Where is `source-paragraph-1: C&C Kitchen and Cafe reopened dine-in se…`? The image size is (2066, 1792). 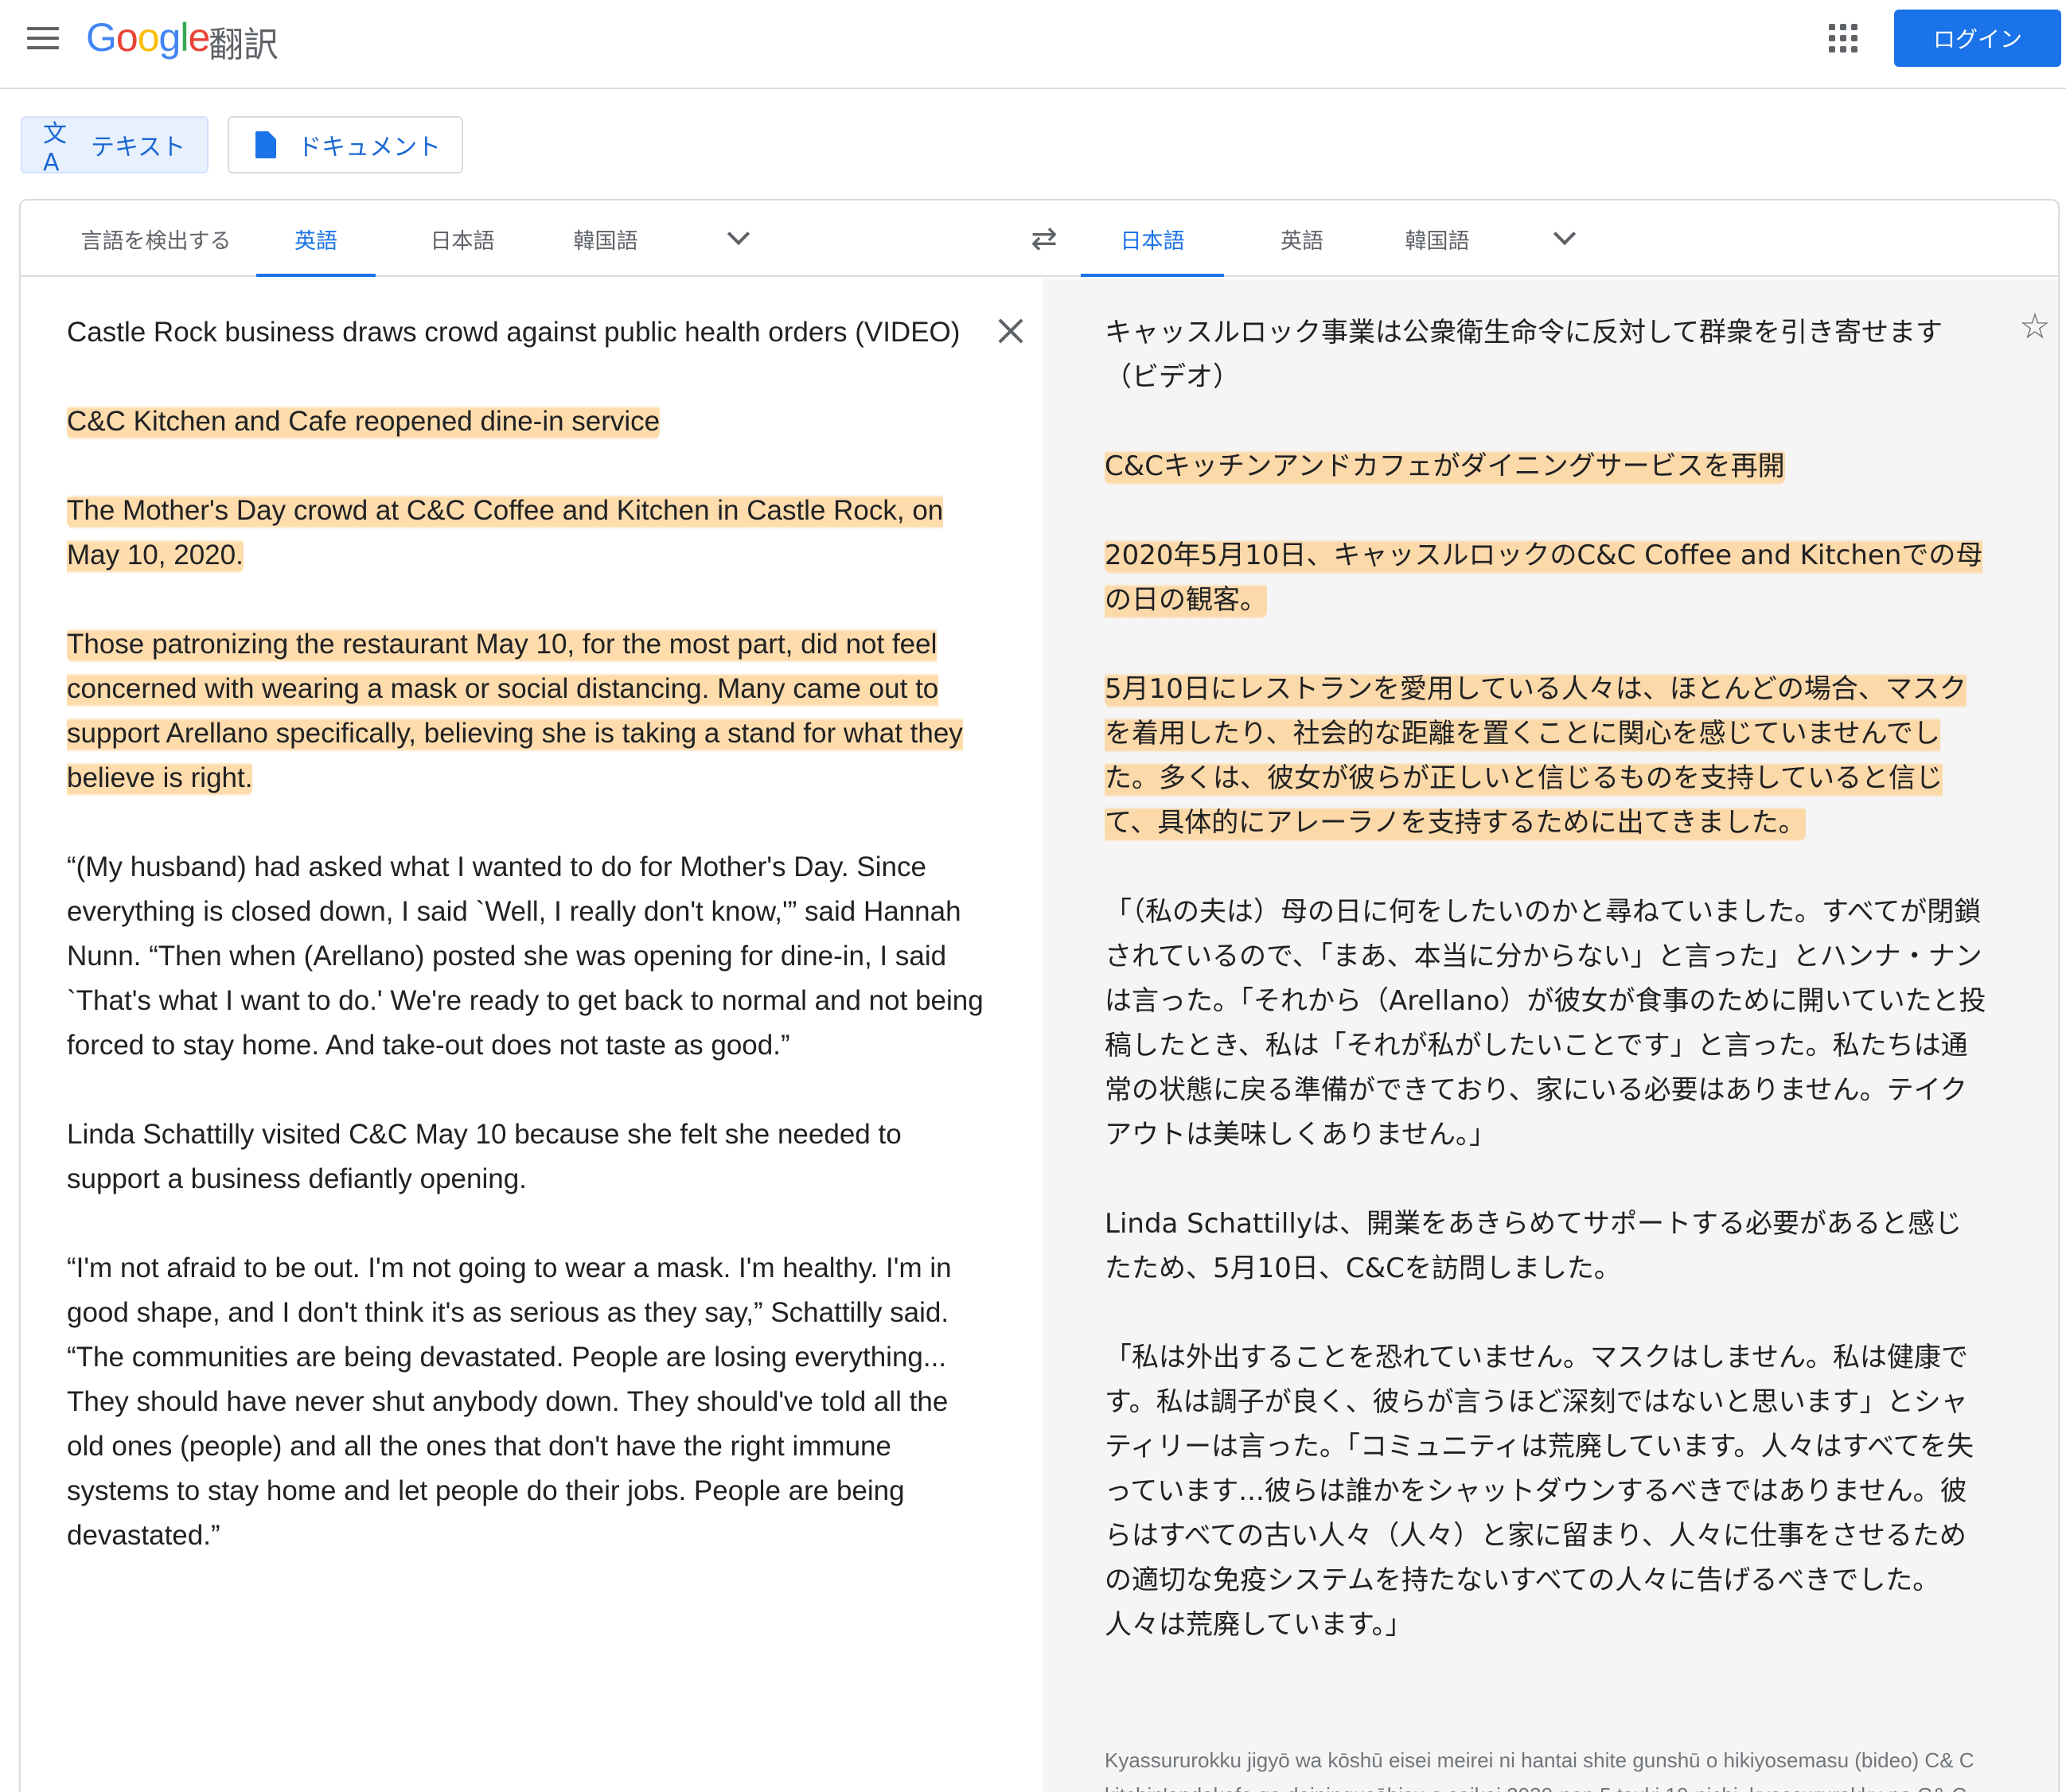
source-paragraph-1: C&C Kitchen and Cafe reopened dine-in se… is located at coordinates (364, 421).